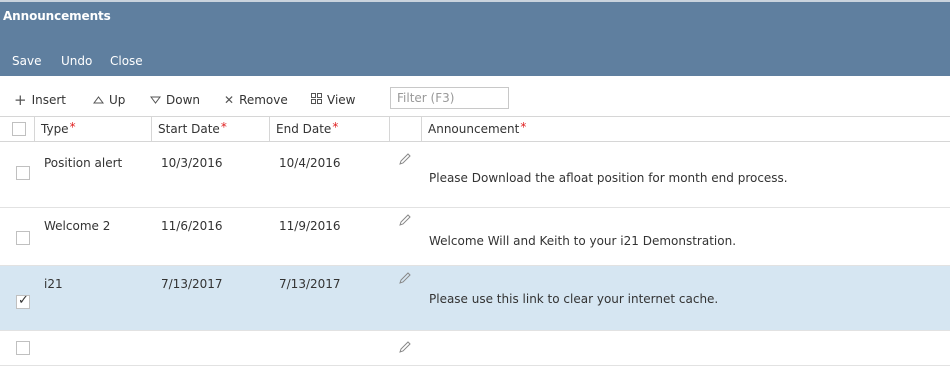 The width and height of the screenshot is (950, 373). Describe the element at coordinates (310, 284) in the screenshot. I see `cell-end-date: 7/13/2017` at that location.